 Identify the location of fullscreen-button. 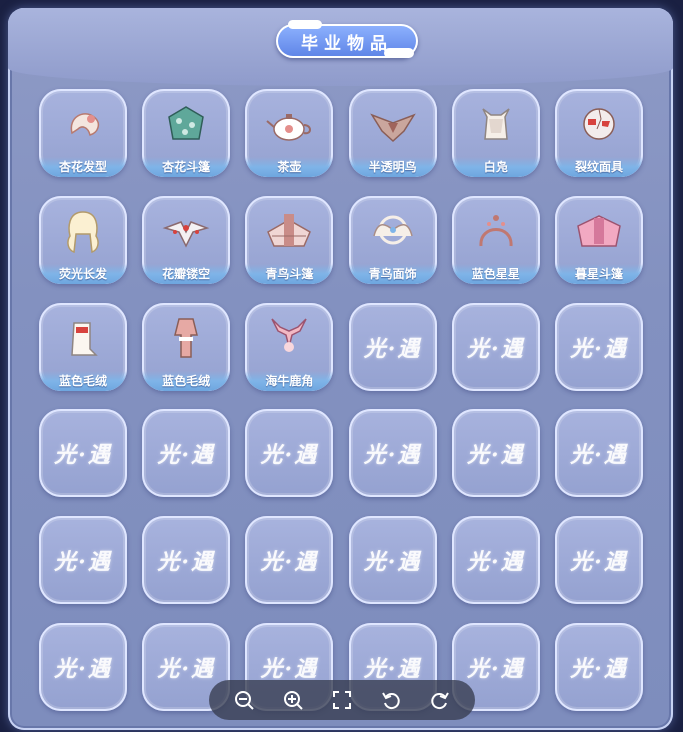
(342, 700).